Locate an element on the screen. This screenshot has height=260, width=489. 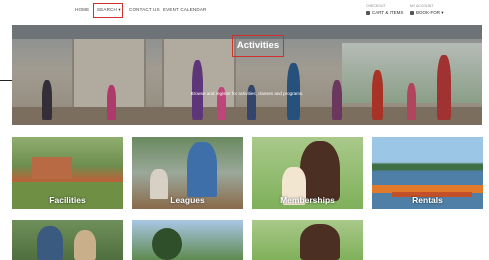
account-icon is located at coordinates (412, 12).